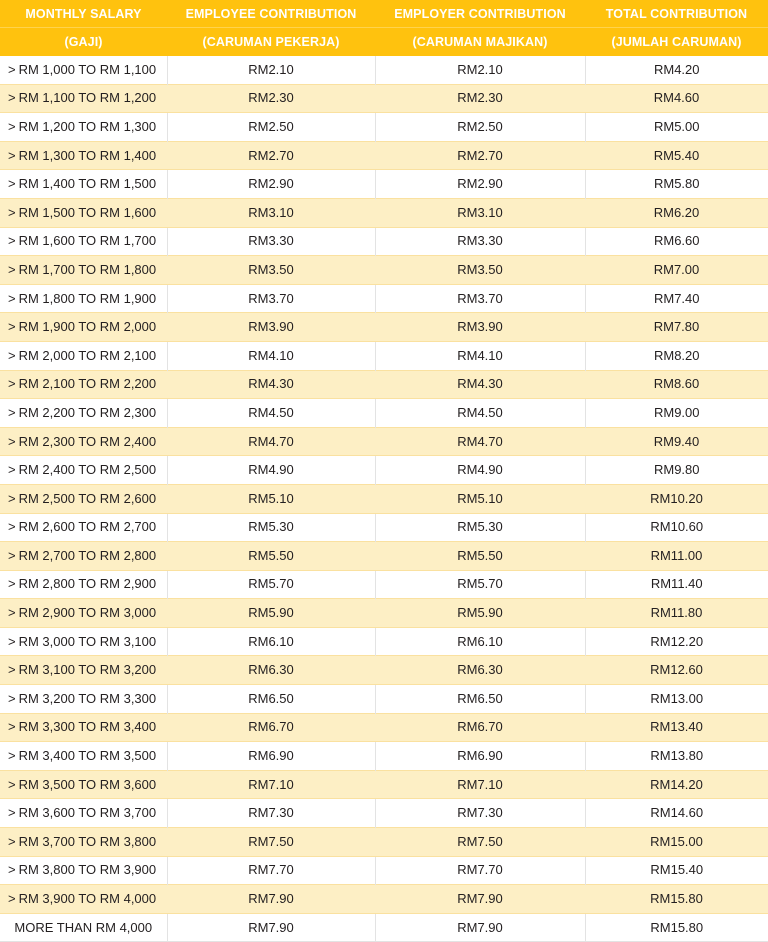  I want to click on cell-employer-contribution: RM3.10, so click(480, 212).